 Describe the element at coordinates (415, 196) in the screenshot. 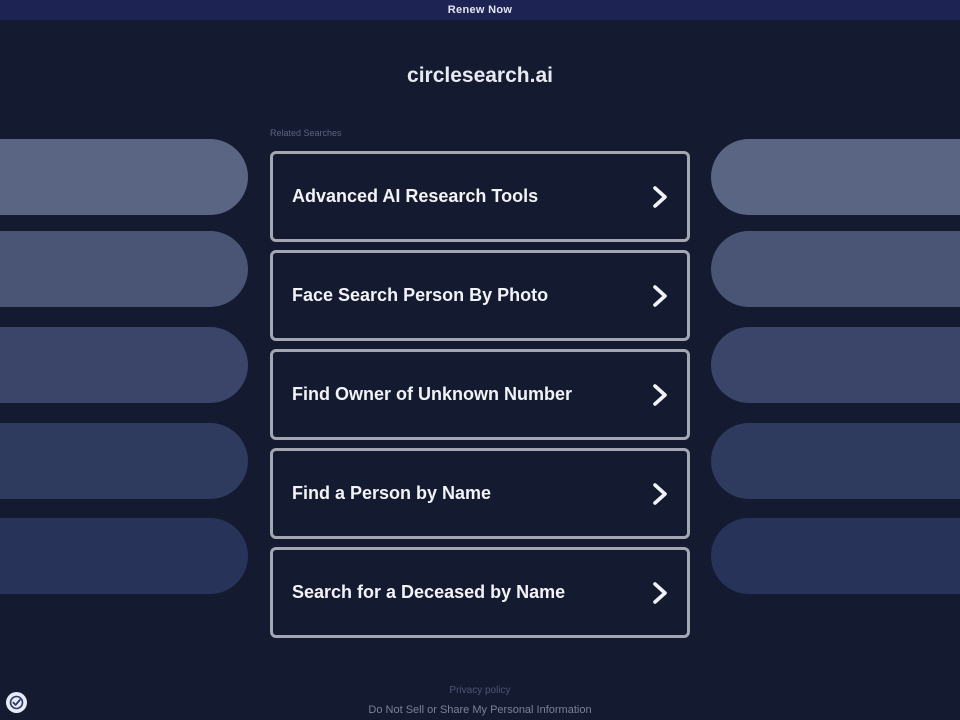

I see `result-label: Advanced AI Research Tools` at that location.